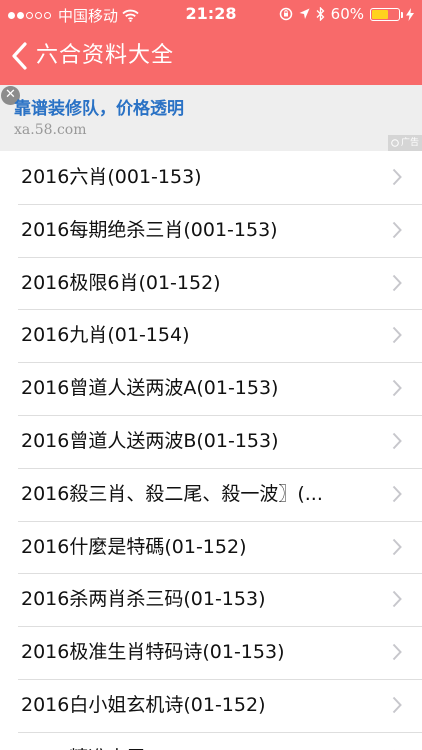 This screenshot has width=422, height=750. I want to click on status-bar: 中国移动 21:28 60%, so click(211, 15).